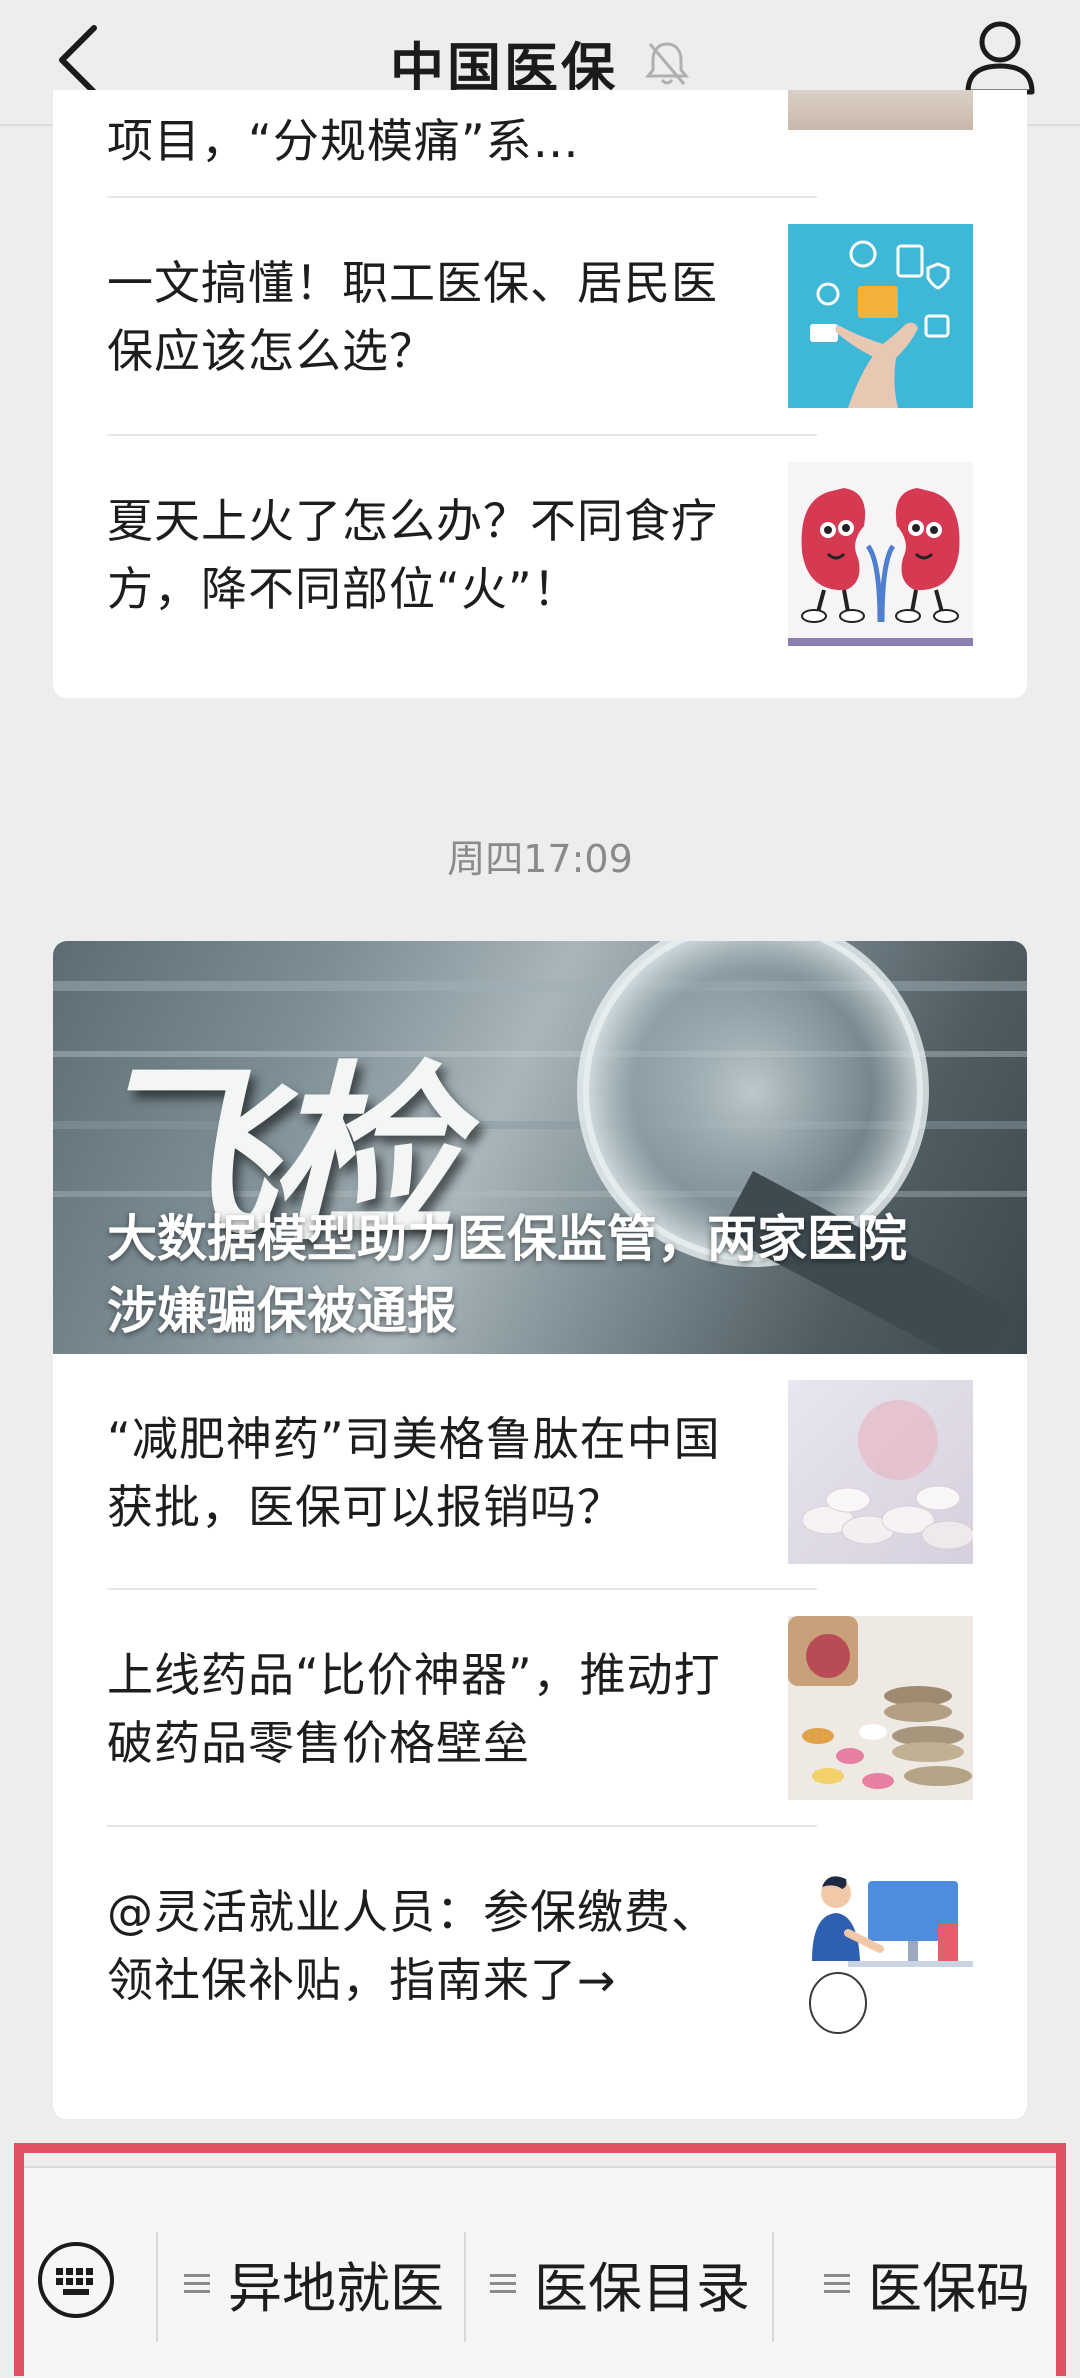 This screenshot has height=2378, width=1080. I want to click on message-timestamp: 周四17:09, so click(540, 859).